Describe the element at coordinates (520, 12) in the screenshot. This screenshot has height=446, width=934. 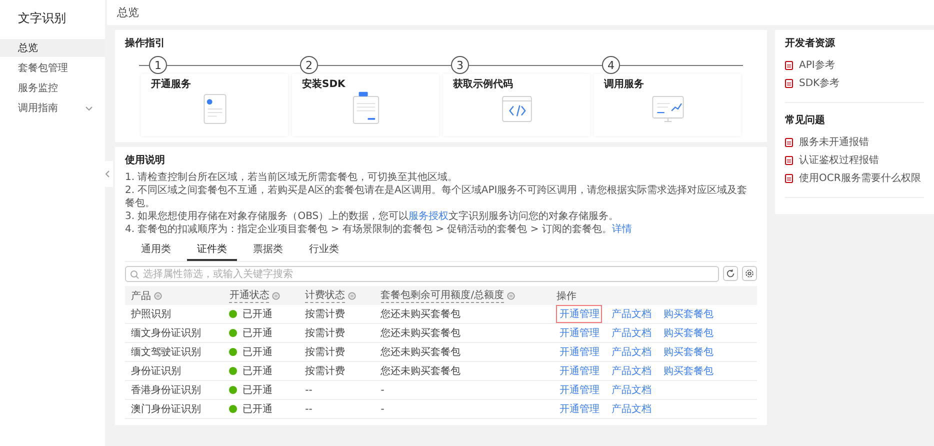
I see `page-title: 总览` at that location.